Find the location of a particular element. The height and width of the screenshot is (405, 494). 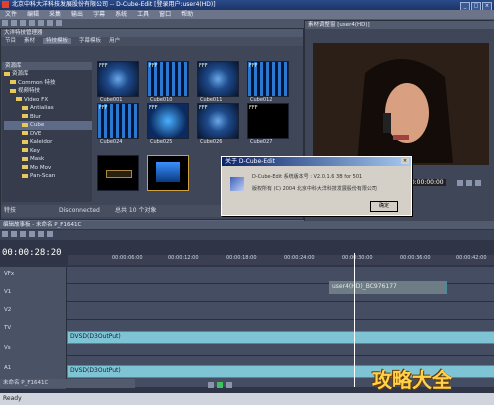

tree-item: Kaleidor is located at coordinates (48, 142).